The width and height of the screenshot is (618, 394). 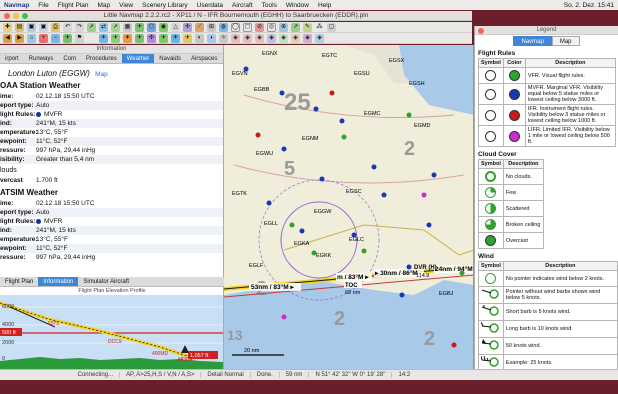 I want to click on highway-icon: ✈, so click(x=187, y=38).